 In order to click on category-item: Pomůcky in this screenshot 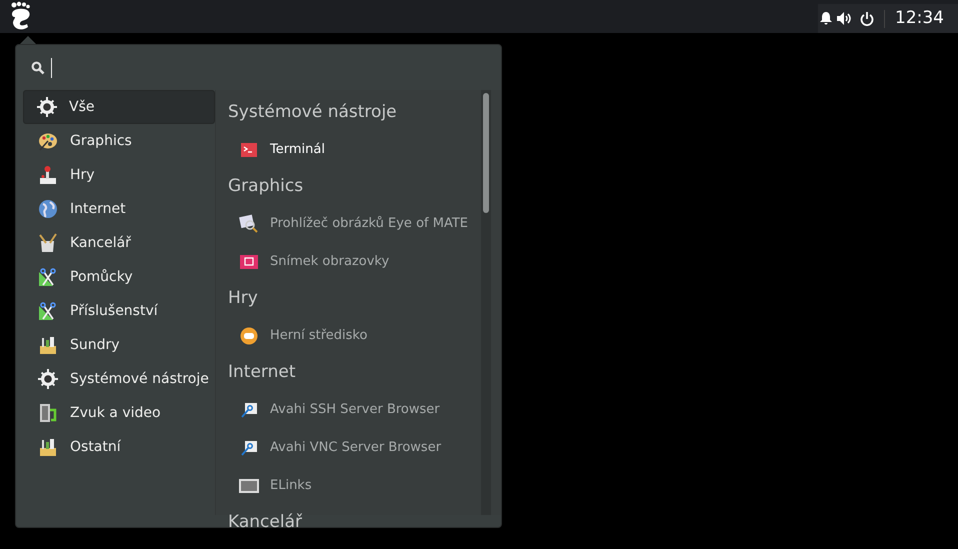, I will do `click(119, 277)`.